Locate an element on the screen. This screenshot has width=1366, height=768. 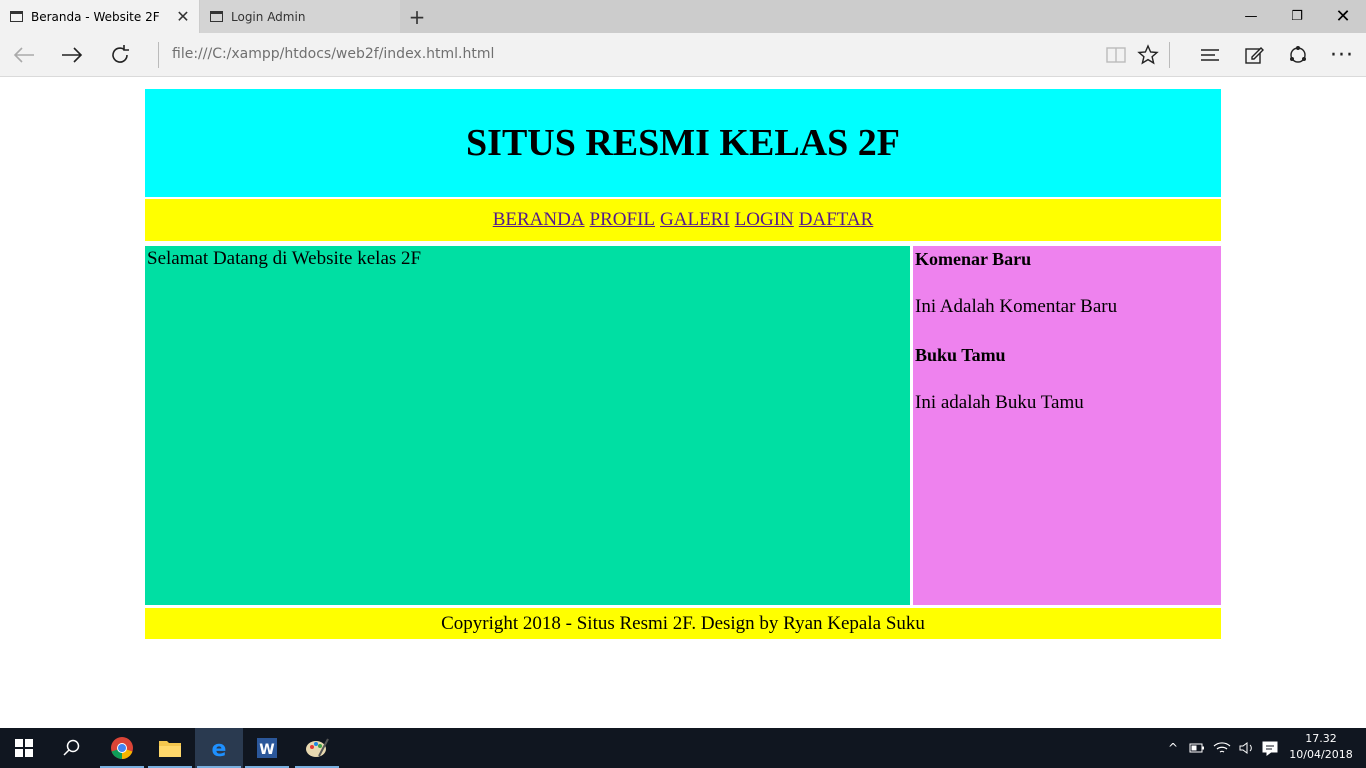
forward-arrow-icon is located at coordinates (72, 55).